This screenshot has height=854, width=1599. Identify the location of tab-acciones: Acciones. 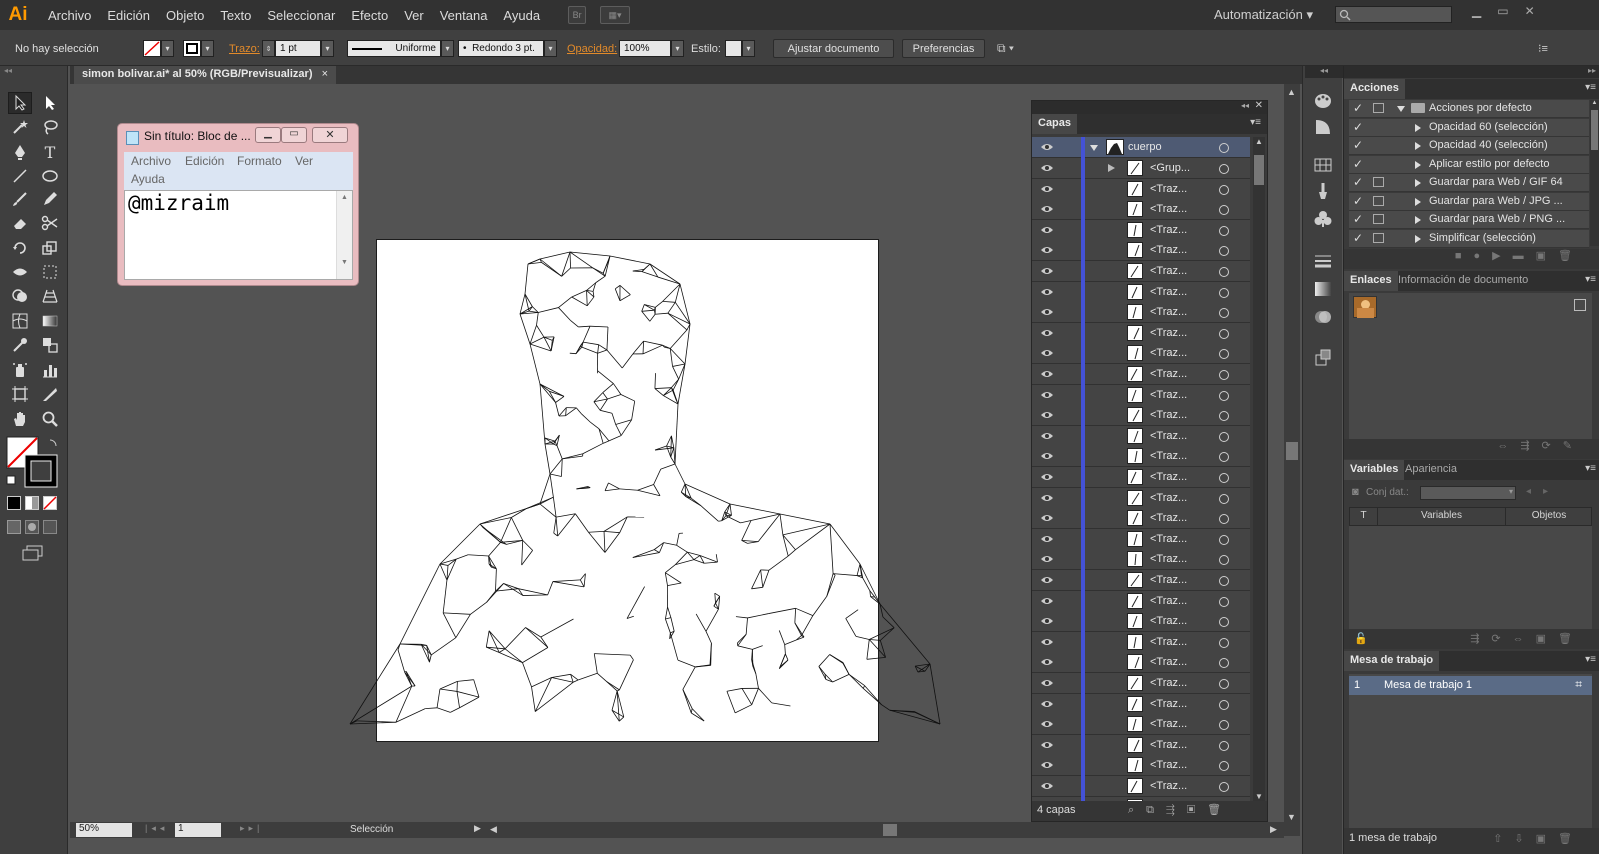
(1374, 89).